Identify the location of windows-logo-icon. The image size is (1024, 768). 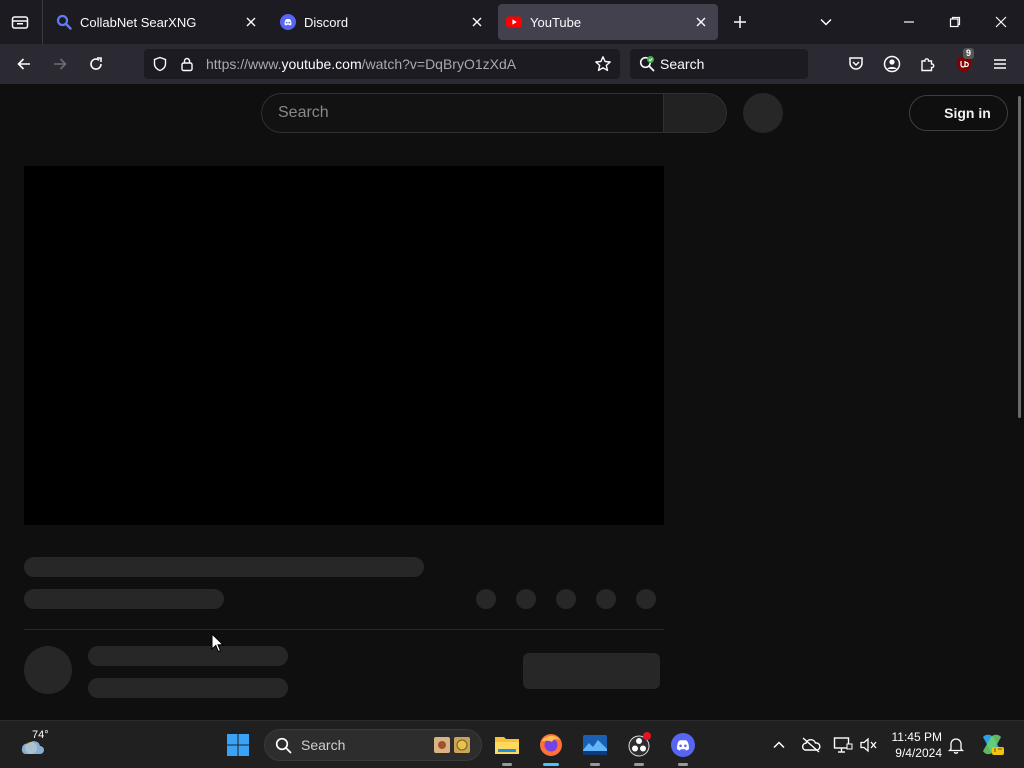
(238, 745).